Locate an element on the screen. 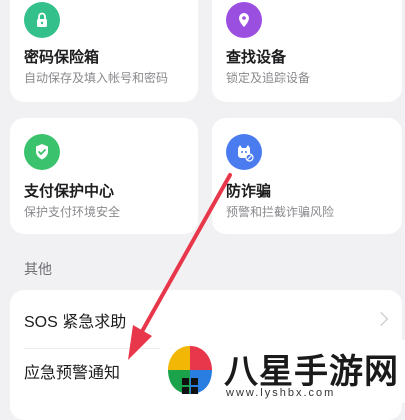  card-title: 查找设备 is located at coordinates (256, 57).